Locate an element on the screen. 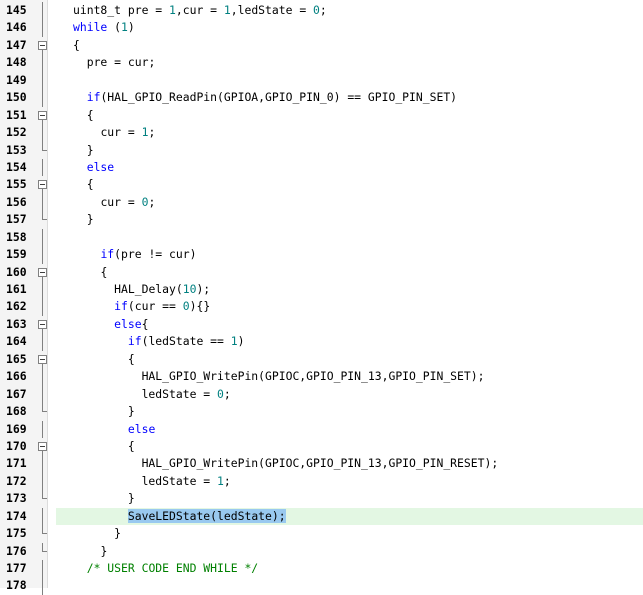 This screenshot has height=595, width=643. code-line: 177 /* USER CODE END WHILE */ is located at coordinates (321, 569).